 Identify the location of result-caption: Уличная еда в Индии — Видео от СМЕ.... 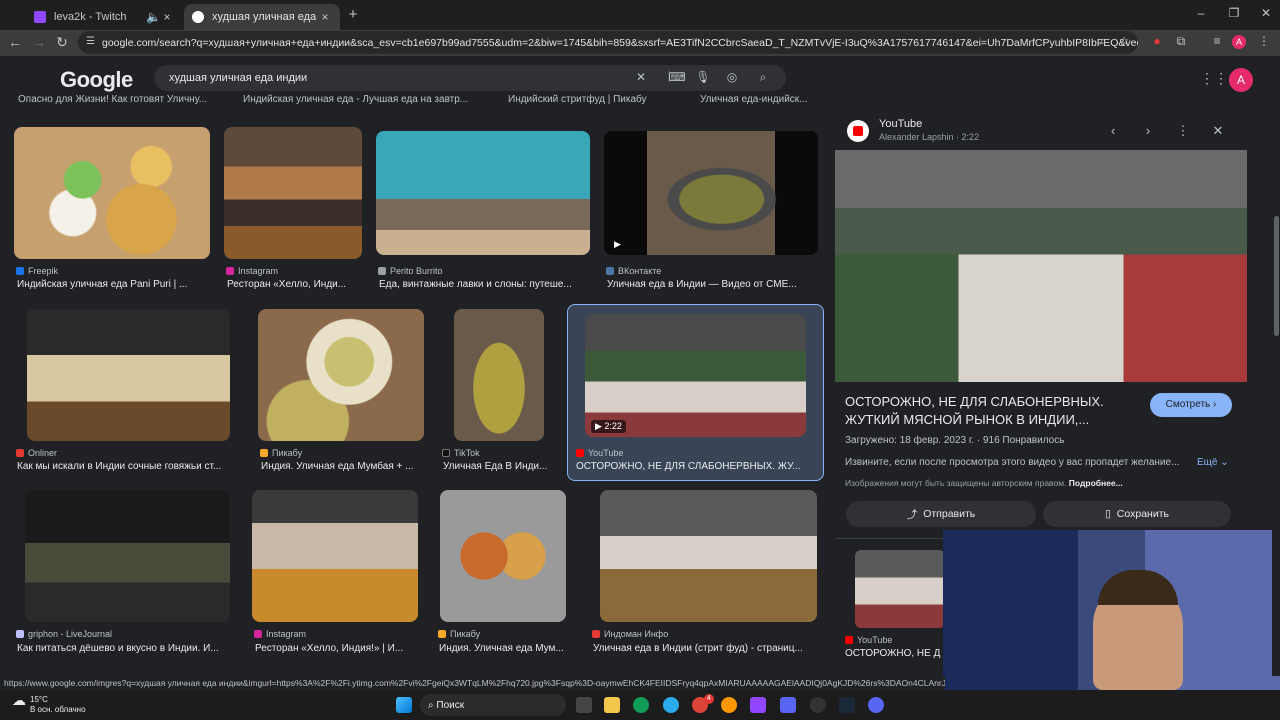
(702, 284).